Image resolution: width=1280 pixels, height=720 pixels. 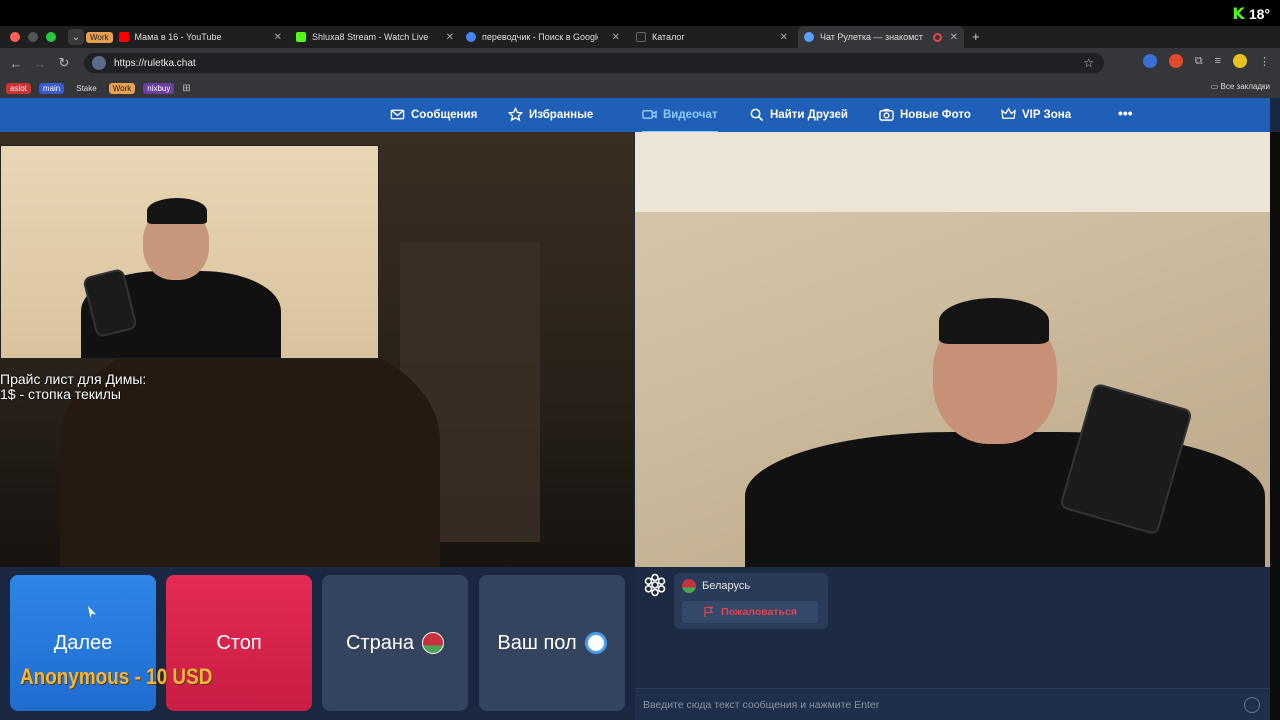 What do you see at coordinates (649, 114) in the screenshot?
I see `camera-icon` at bounding box center [649, 114].